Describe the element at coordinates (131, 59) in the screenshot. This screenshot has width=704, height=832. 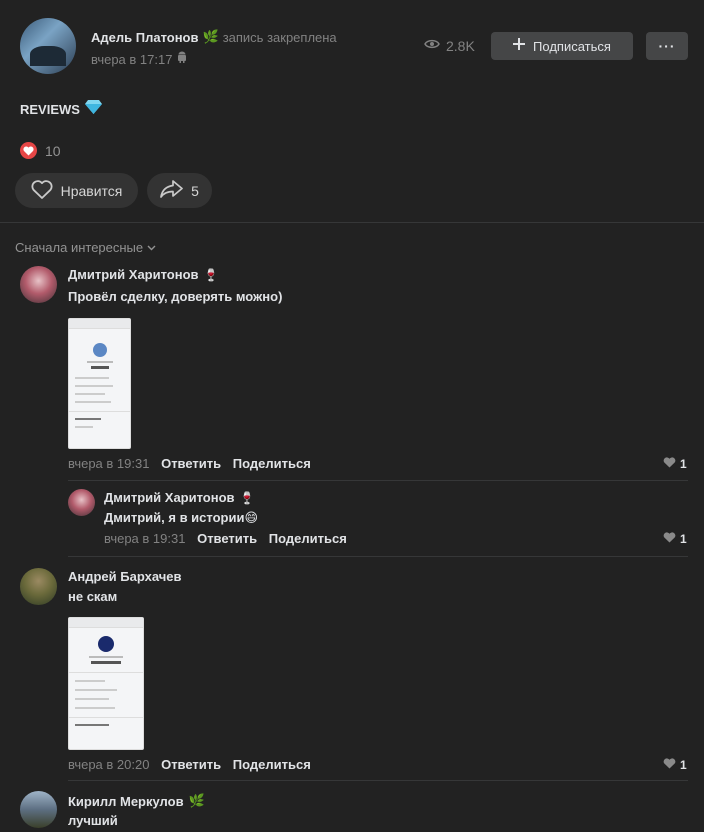
I see `post-time: вчера в 17:17` at that location.